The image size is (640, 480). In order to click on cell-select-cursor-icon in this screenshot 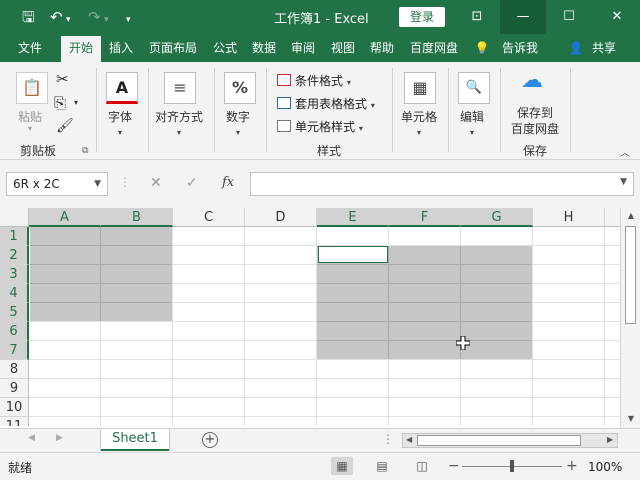, I will do `click(463, 343)`.